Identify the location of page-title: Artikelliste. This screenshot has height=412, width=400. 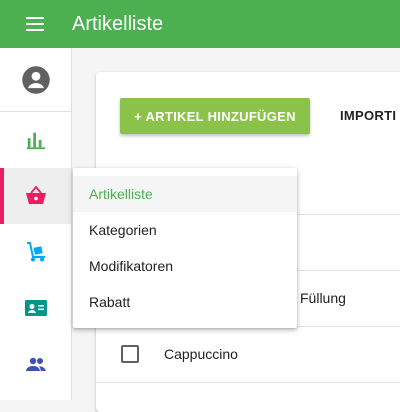
(118, 24).